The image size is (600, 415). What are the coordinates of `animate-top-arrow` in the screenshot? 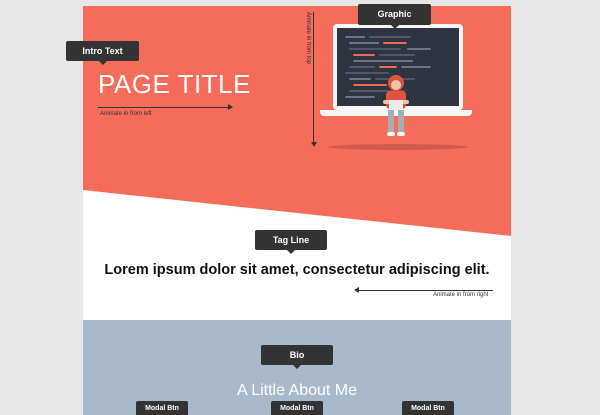 It's located at (313, 77).